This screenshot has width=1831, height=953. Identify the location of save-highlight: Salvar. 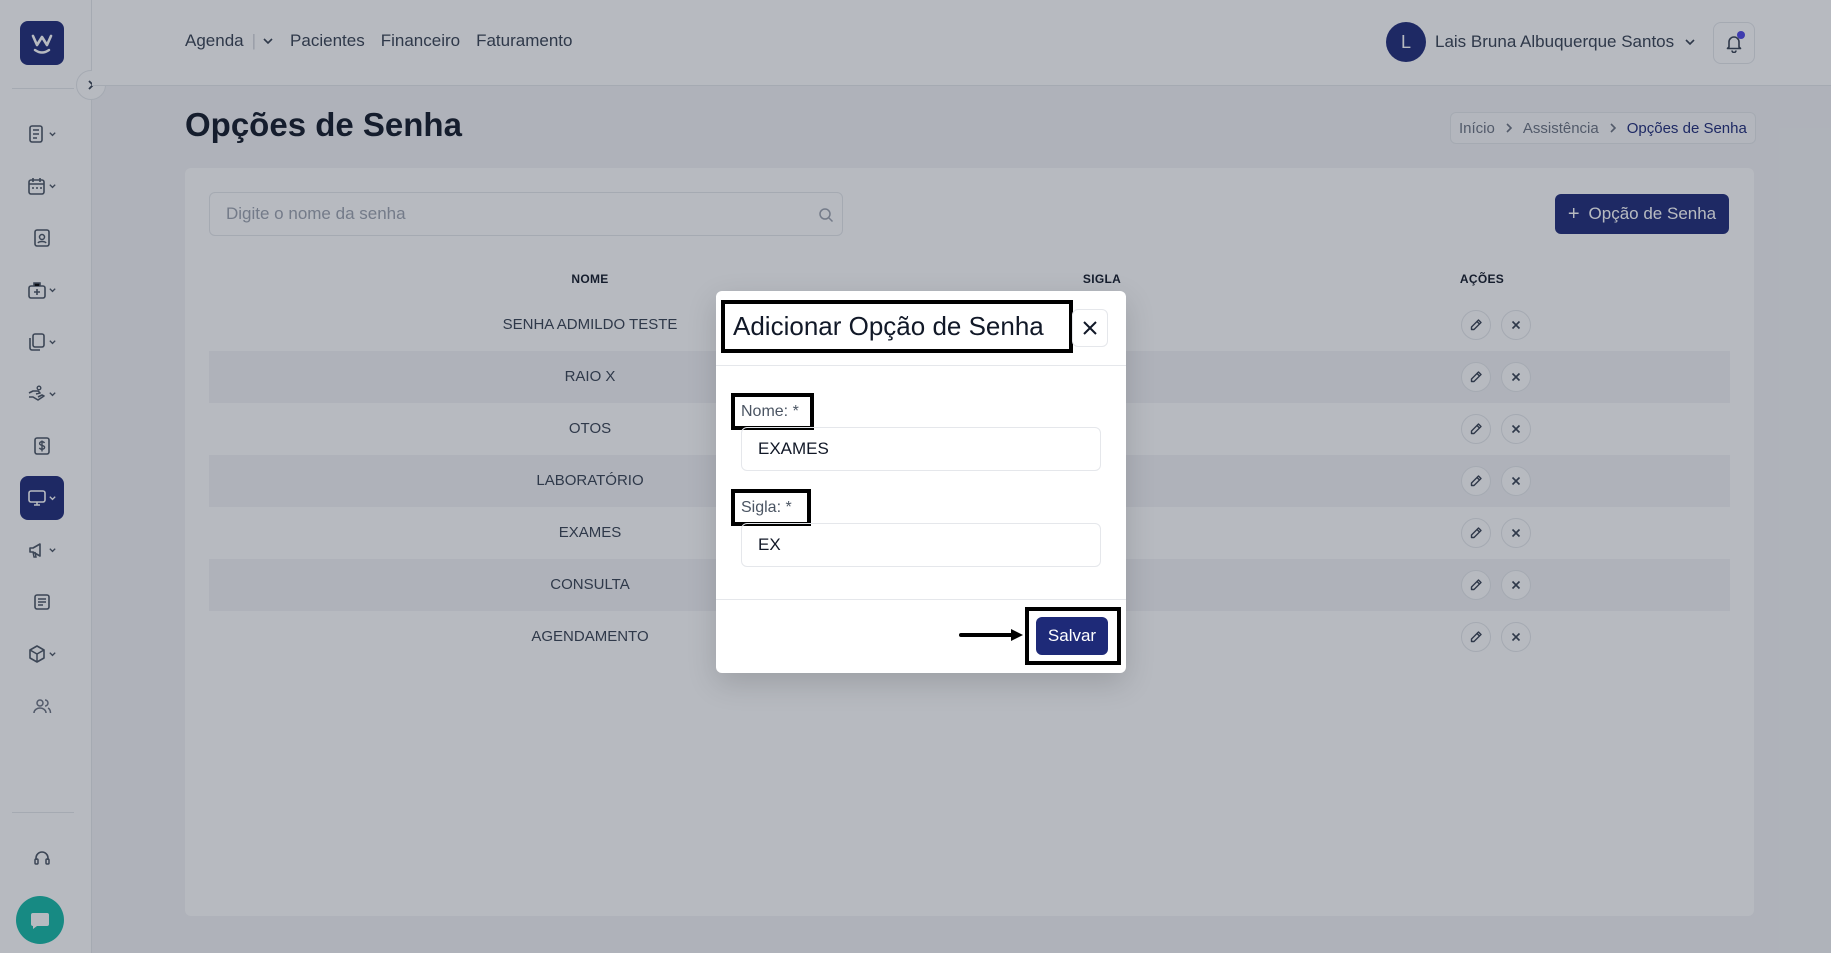
(1073, 636).